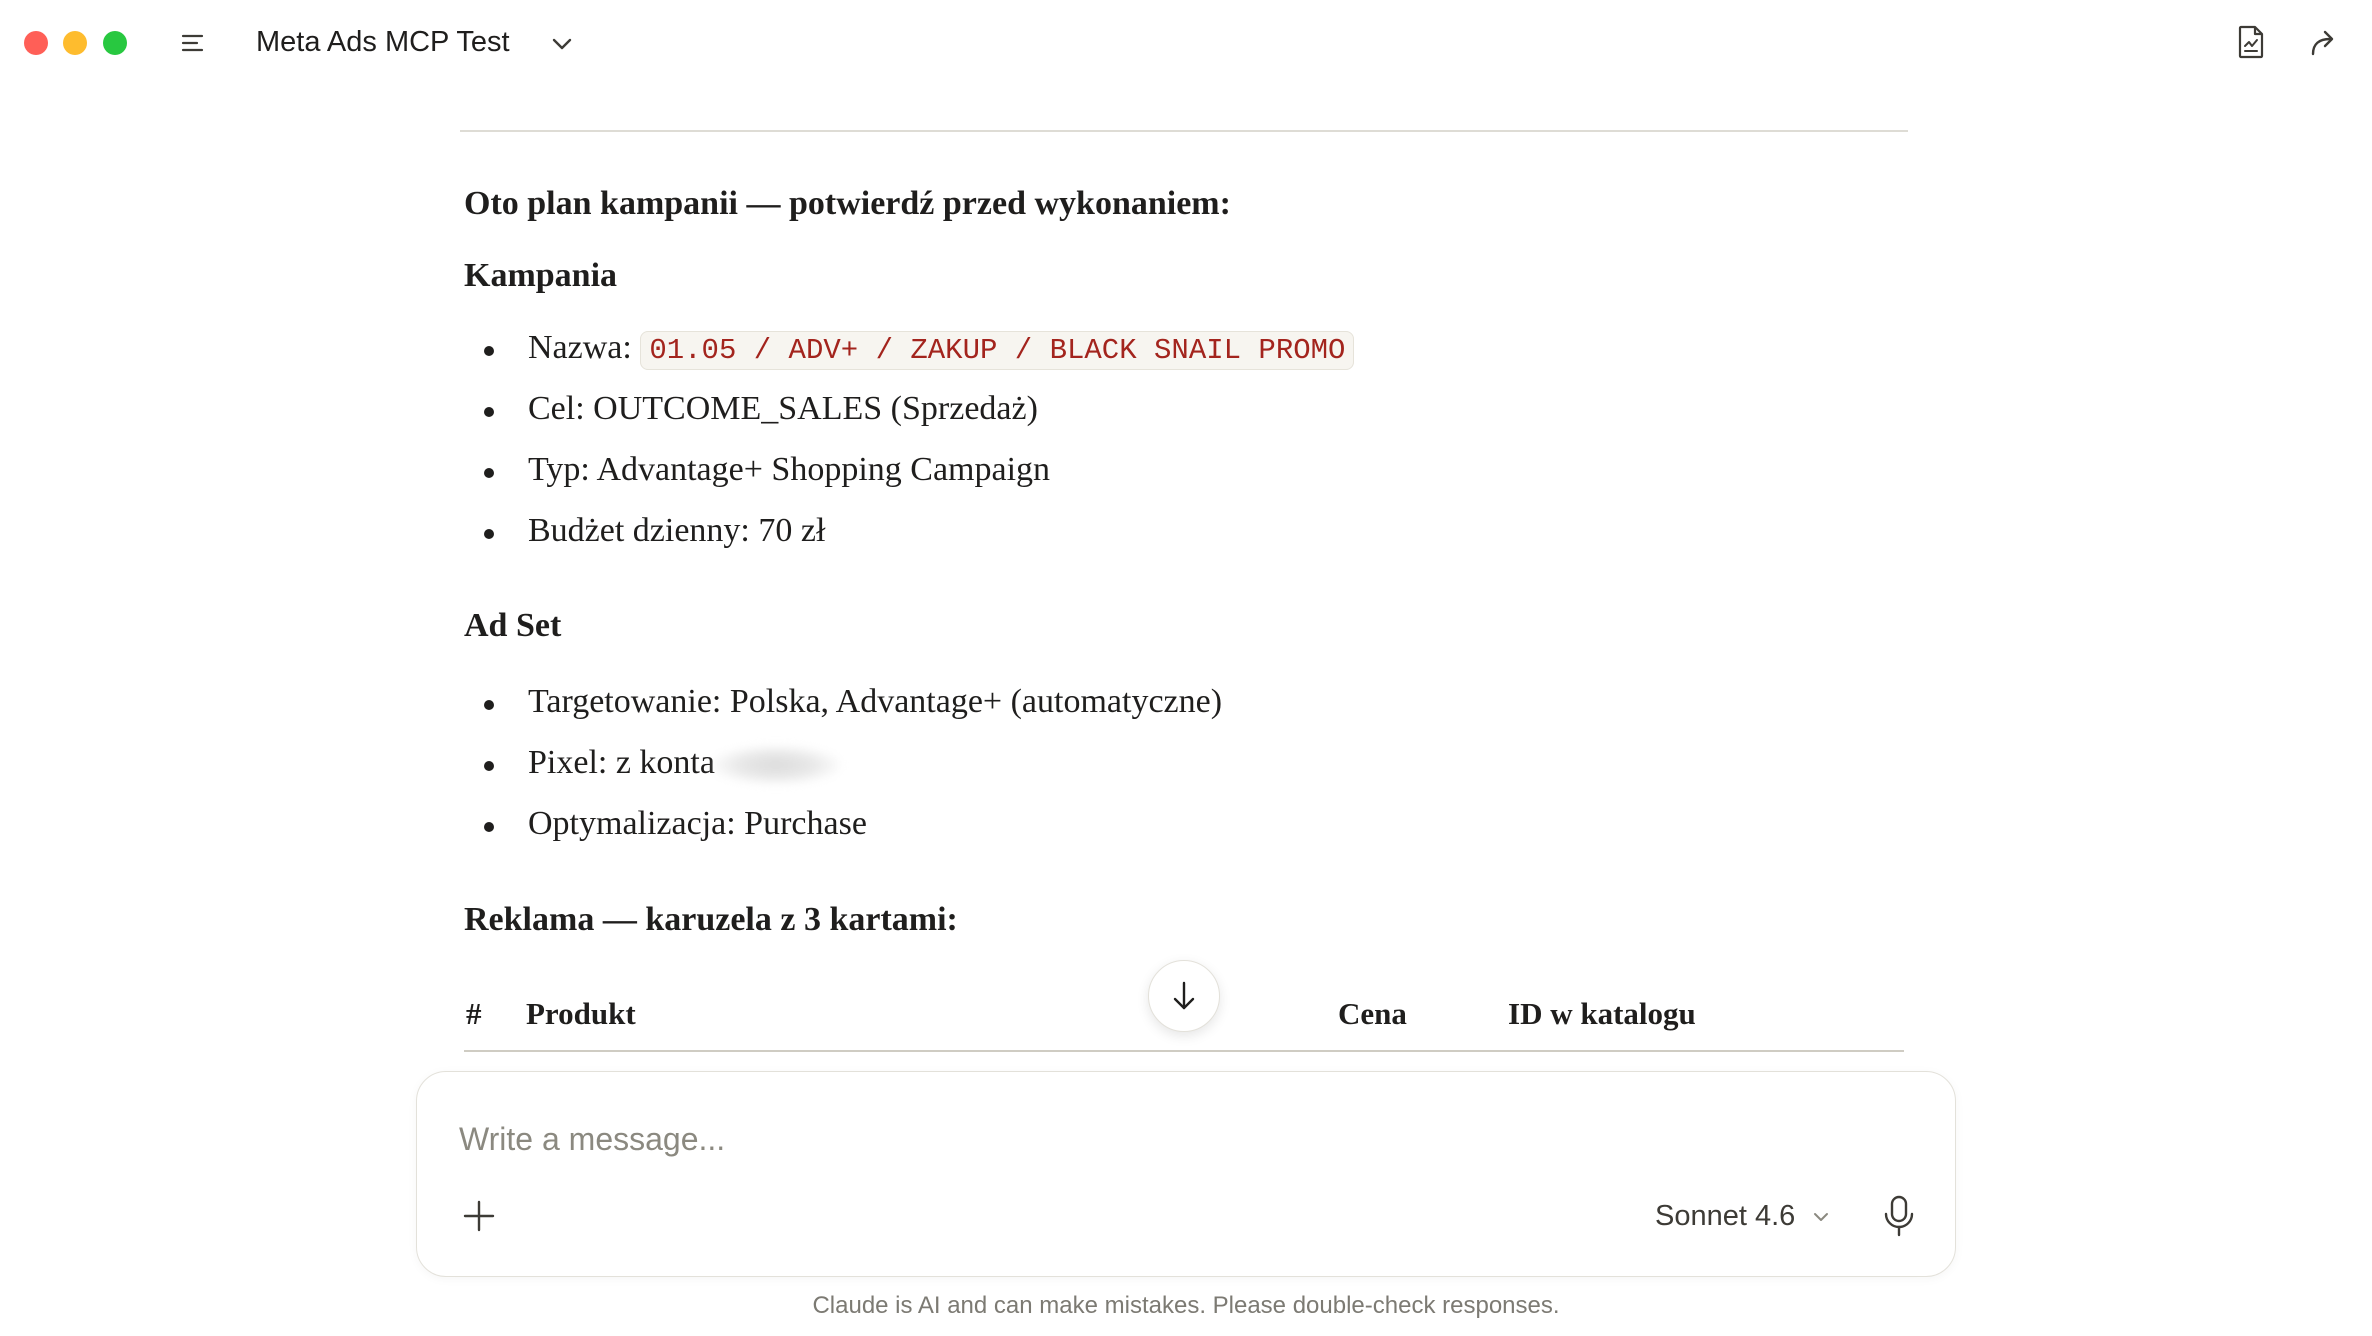 Image resolution: width=2372 pixels, height=1336 pixels. I want to click on window-minimize-button, so click(75, 43).